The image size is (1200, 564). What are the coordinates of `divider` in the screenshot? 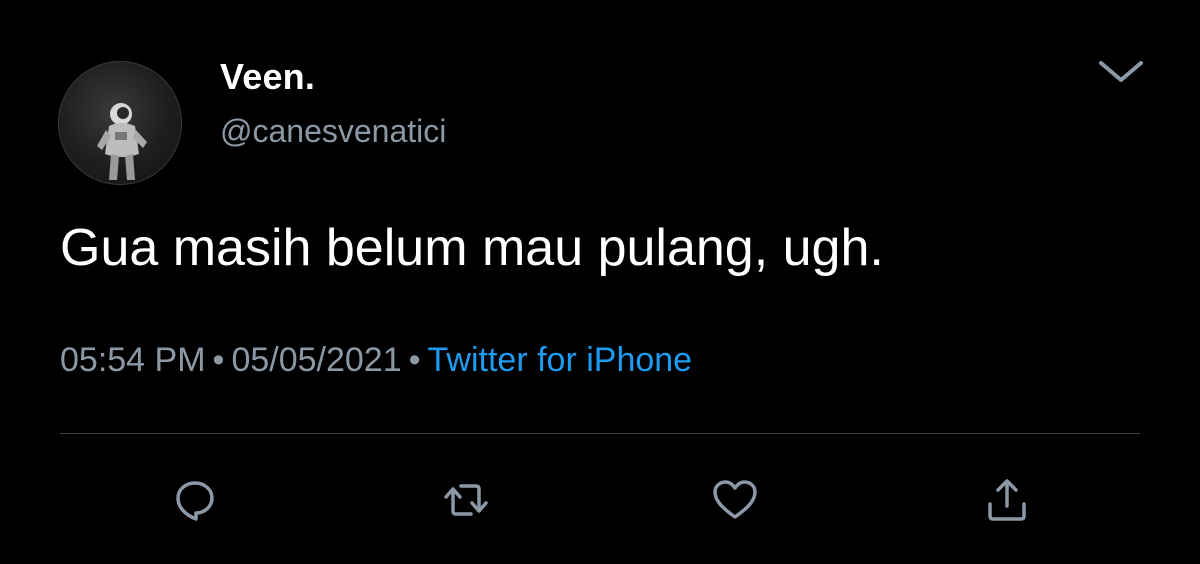 It's located at (600, 433).